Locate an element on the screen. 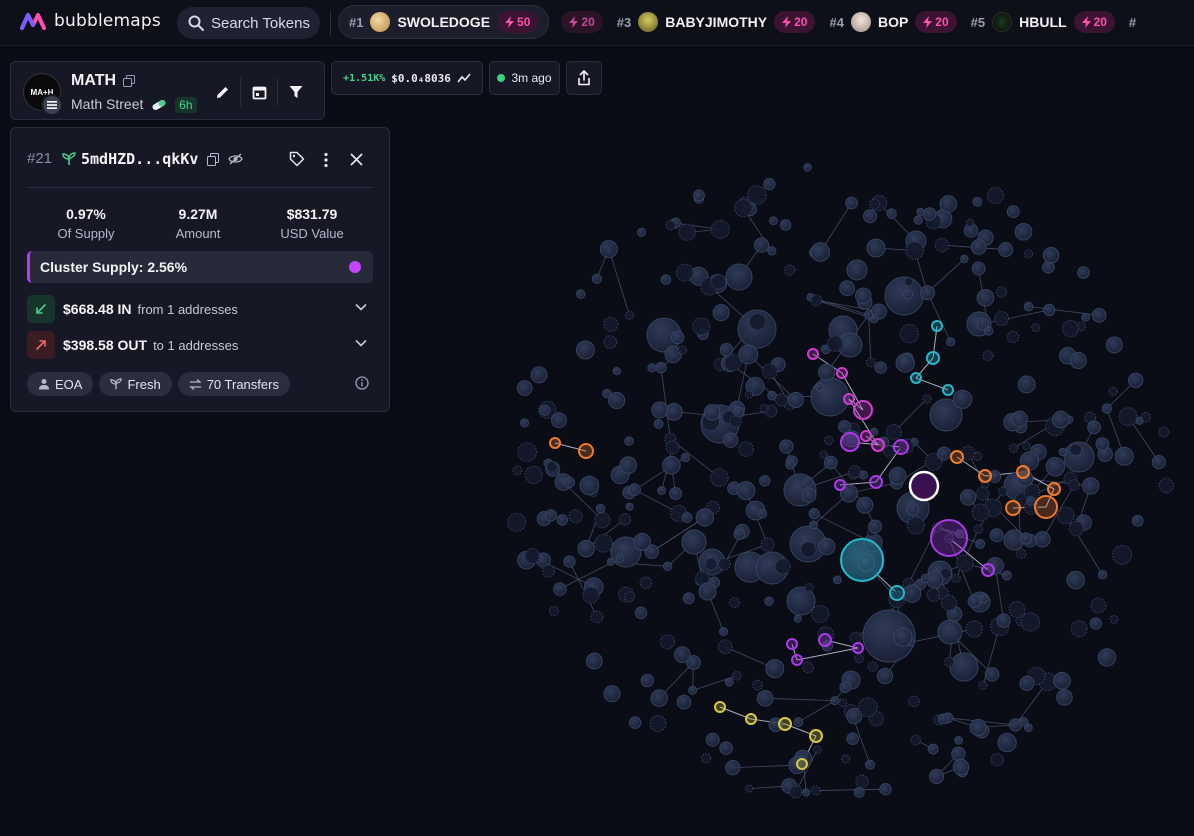 The width and height of the screenshot is (1194, 836). trending-item-3: #3 BABYJIMOTHY 20 is located at coordinates (716, 22).